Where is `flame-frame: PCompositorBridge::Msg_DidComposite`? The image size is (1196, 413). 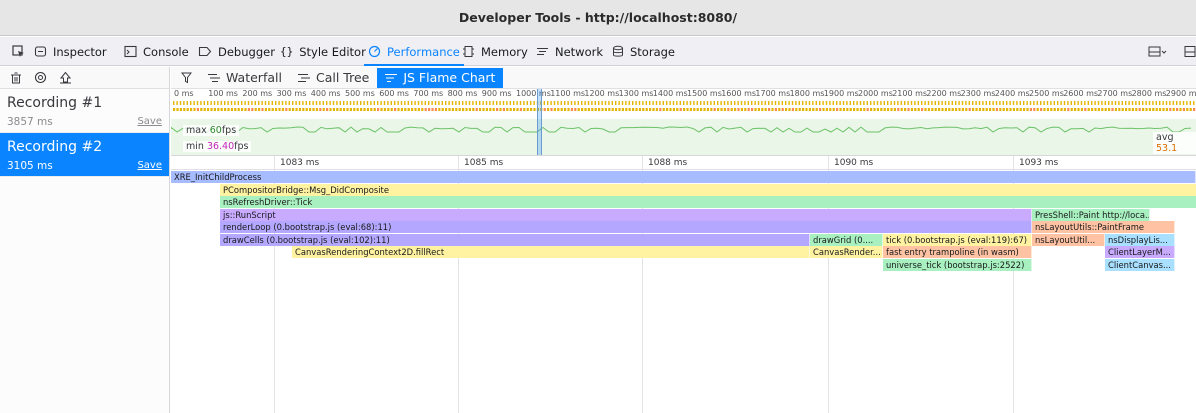 flame-frame: PCompositorBridge::Msg_DidComposite is located at coordinates (708, 189).